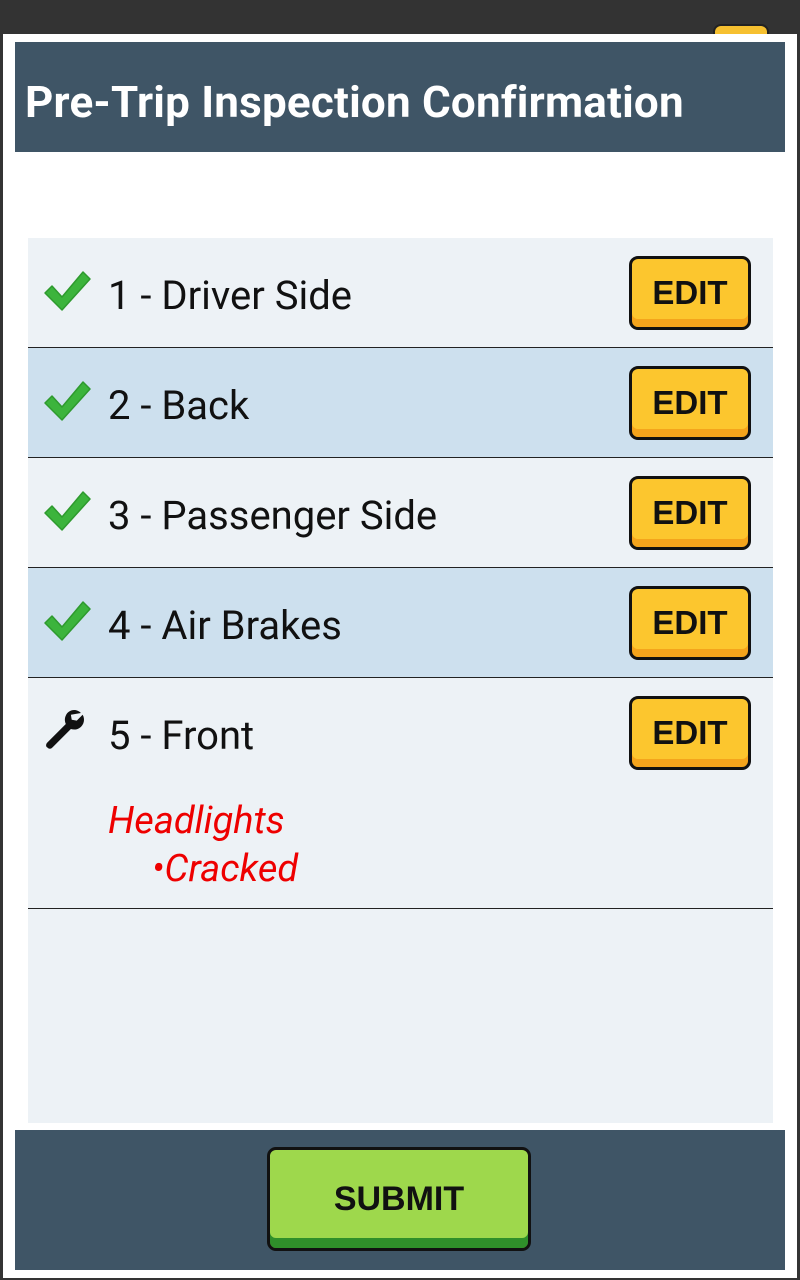 Image resolution: width=800 pixels, height=1280 pixels. I want to click on issue-category: Headlights, so click(196, 821).